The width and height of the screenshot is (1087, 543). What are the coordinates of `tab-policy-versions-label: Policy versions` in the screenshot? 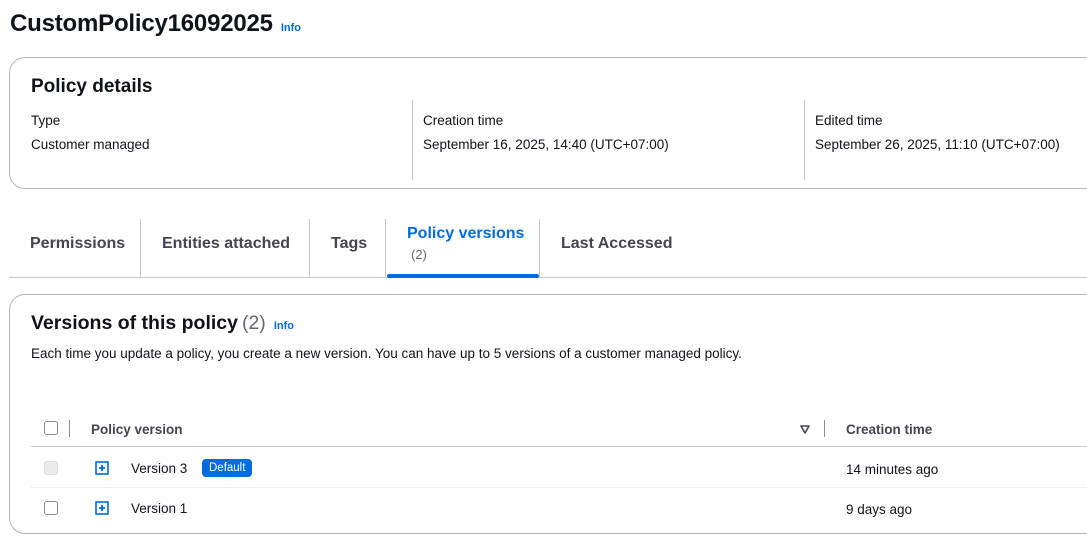 It's located at (466, 233).